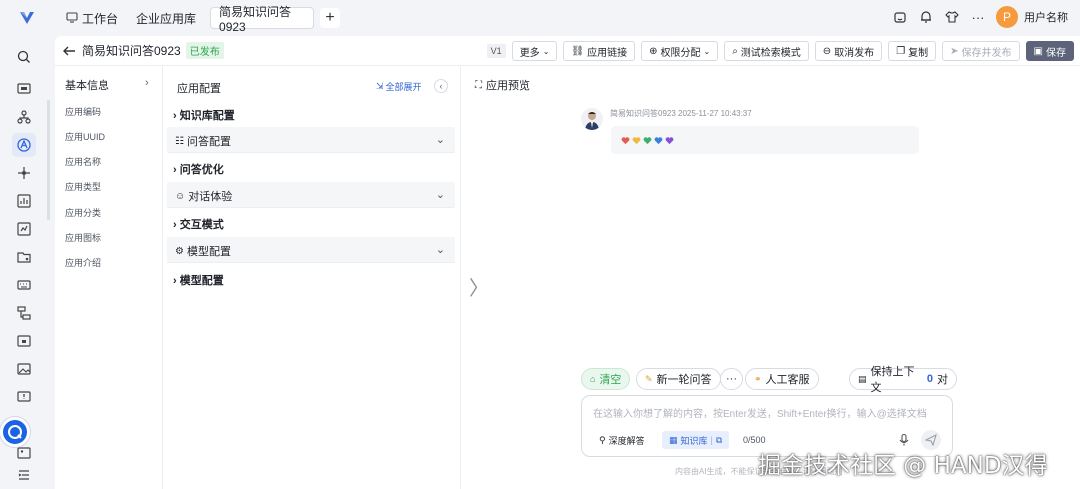  Describe the element at coordinates (204, 115) in the screenshot. I see `section-knowledge-config: › 知识库配置` at that location.